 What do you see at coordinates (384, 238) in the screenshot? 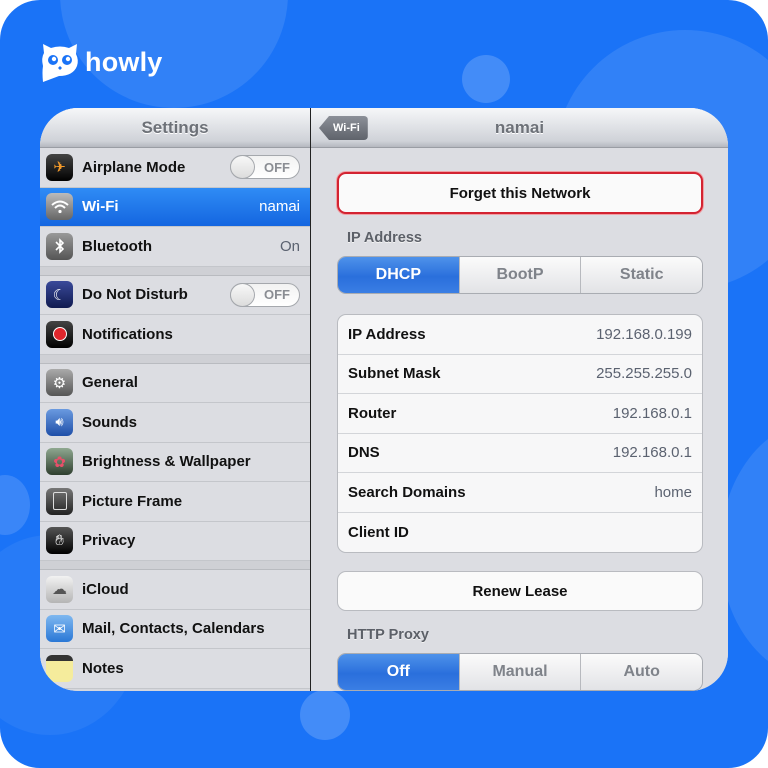
I see `ip-address-section-label: IP Address` at bounding box center [384, 238].